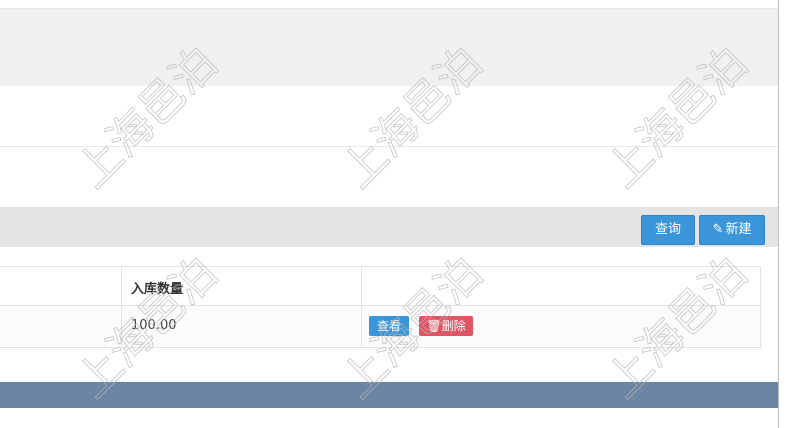  What do you see at coordinates (434, 326) in the screenshot?
I see `trash-icon: 🗑` at bounding box center [434, 326].